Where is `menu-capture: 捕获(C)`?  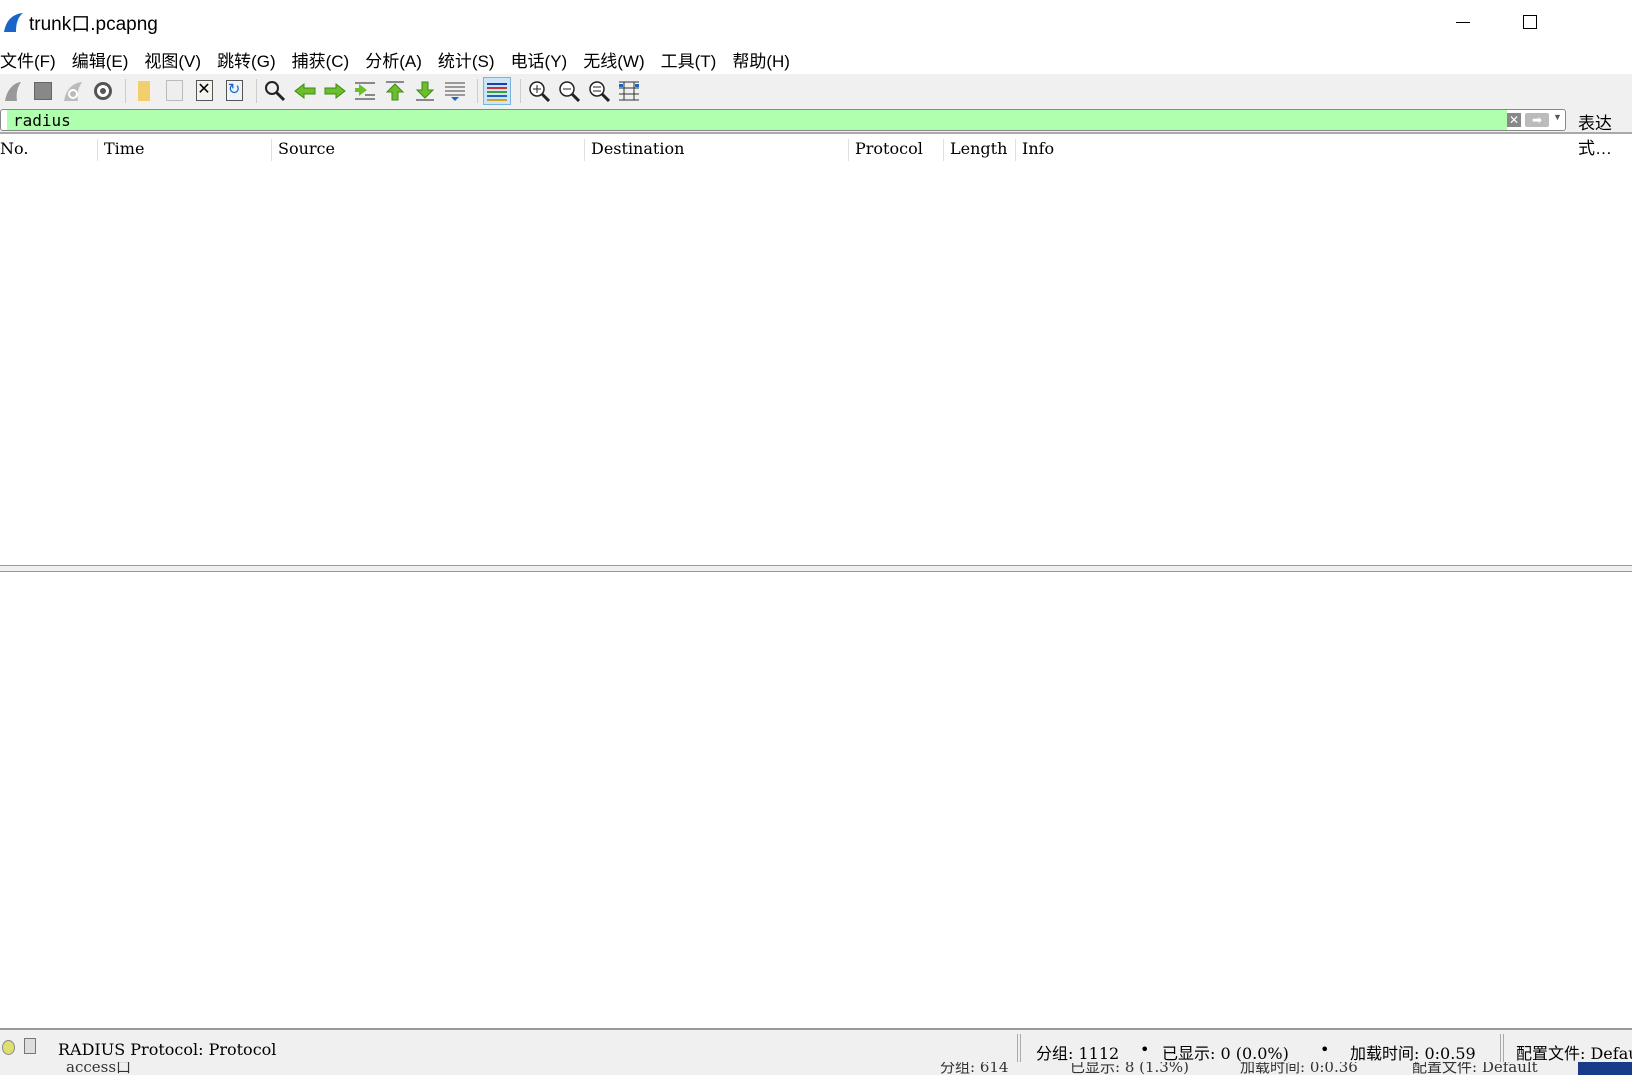
menu-capture: 捕获(C) is located at coordinates (321, 59).